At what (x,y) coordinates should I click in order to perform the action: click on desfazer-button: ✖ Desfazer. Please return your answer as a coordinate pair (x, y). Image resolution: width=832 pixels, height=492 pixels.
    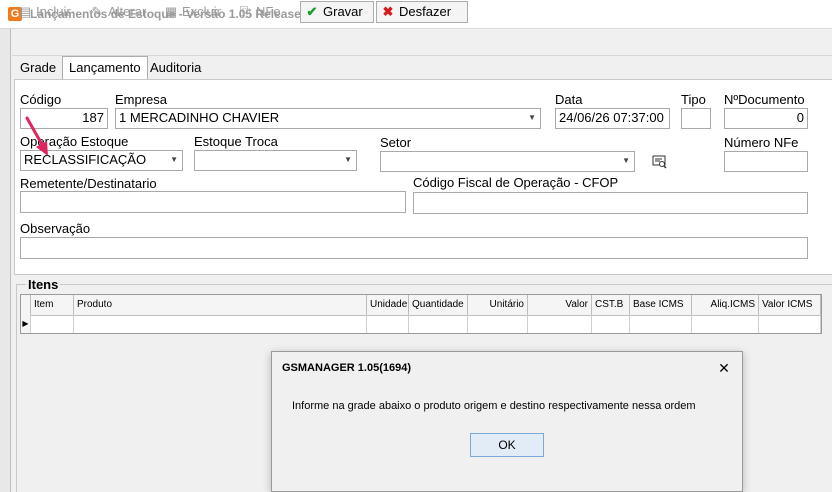
    Looking at the image, I should click on (422, 12).